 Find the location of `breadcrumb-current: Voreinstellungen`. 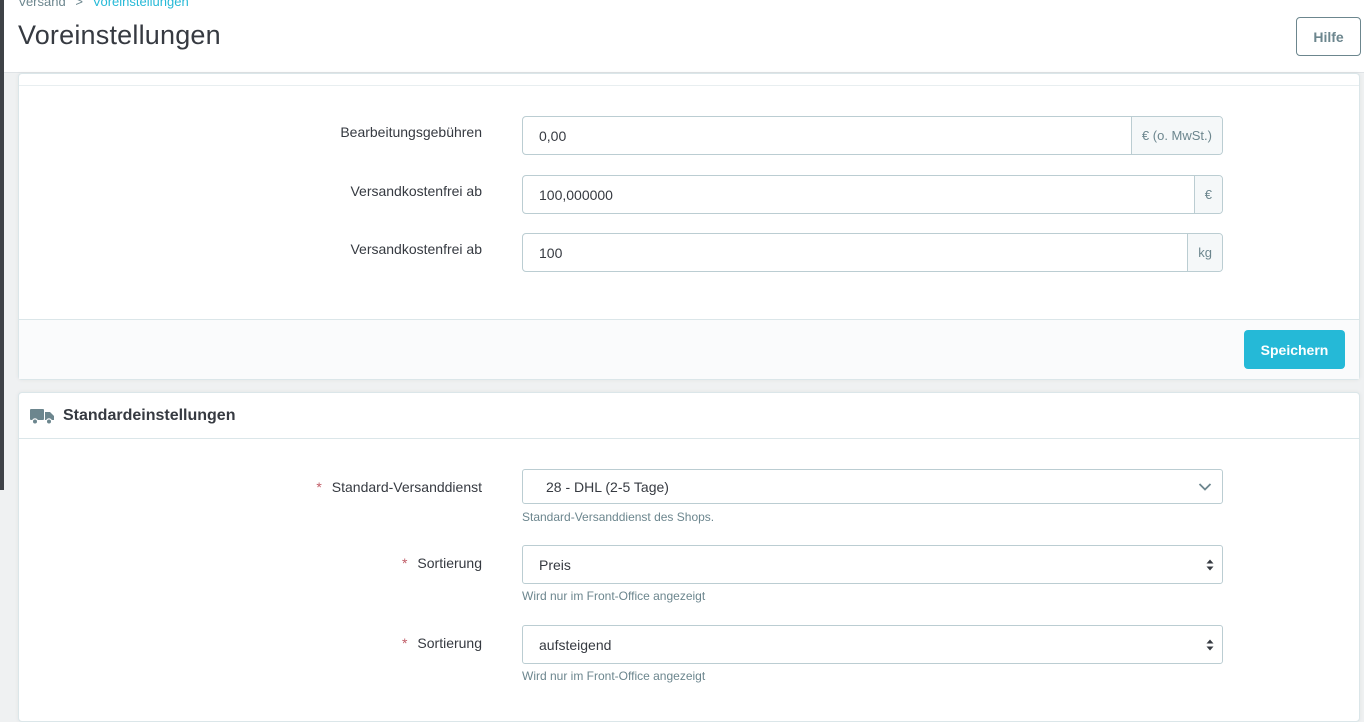

breadcrumb-current: Voreinstellungen is located at coordinates (141, 4).